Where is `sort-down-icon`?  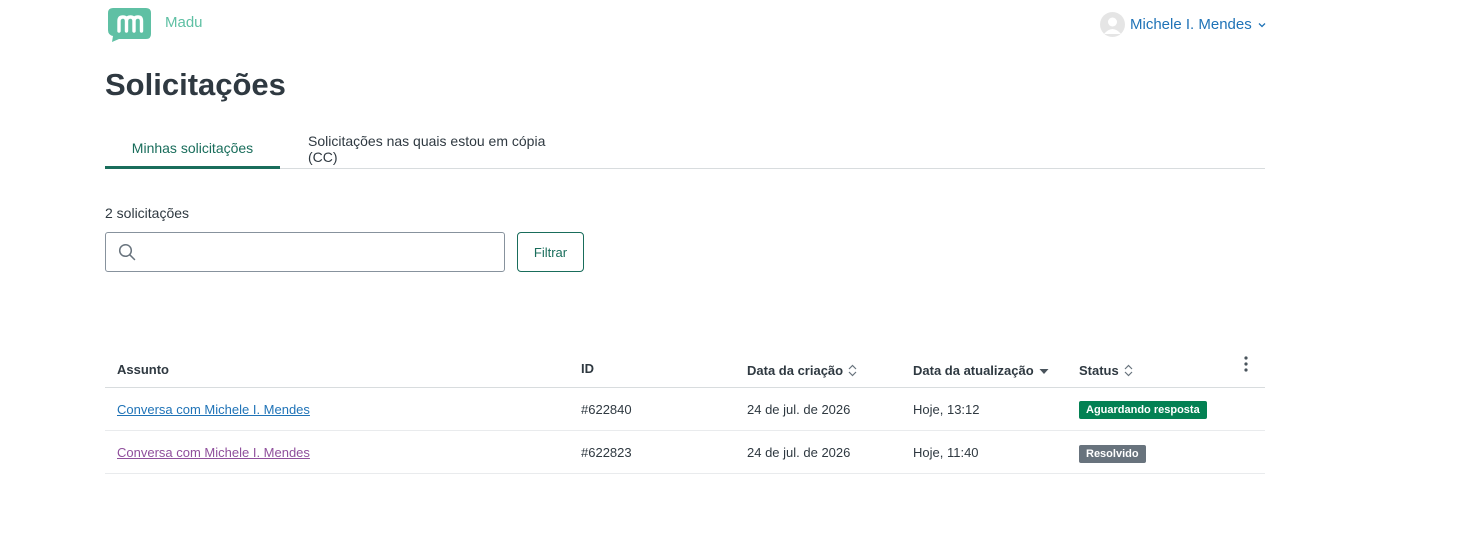
sort-down-icon is located at coordinates (1044, 371).